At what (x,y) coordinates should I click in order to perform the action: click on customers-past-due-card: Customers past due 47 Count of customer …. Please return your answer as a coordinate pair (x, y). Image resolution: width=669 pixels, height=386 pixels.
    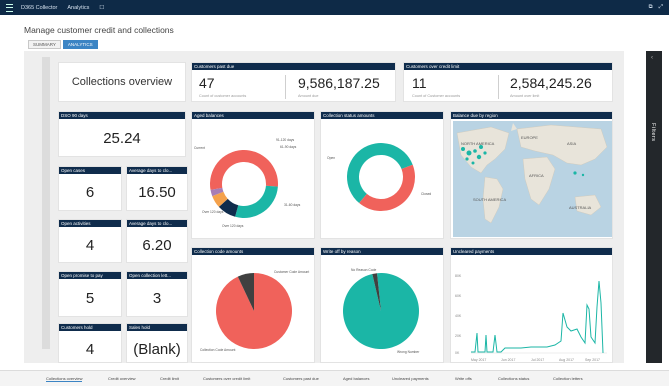
    Looking at the image, I should click on (293, 82).